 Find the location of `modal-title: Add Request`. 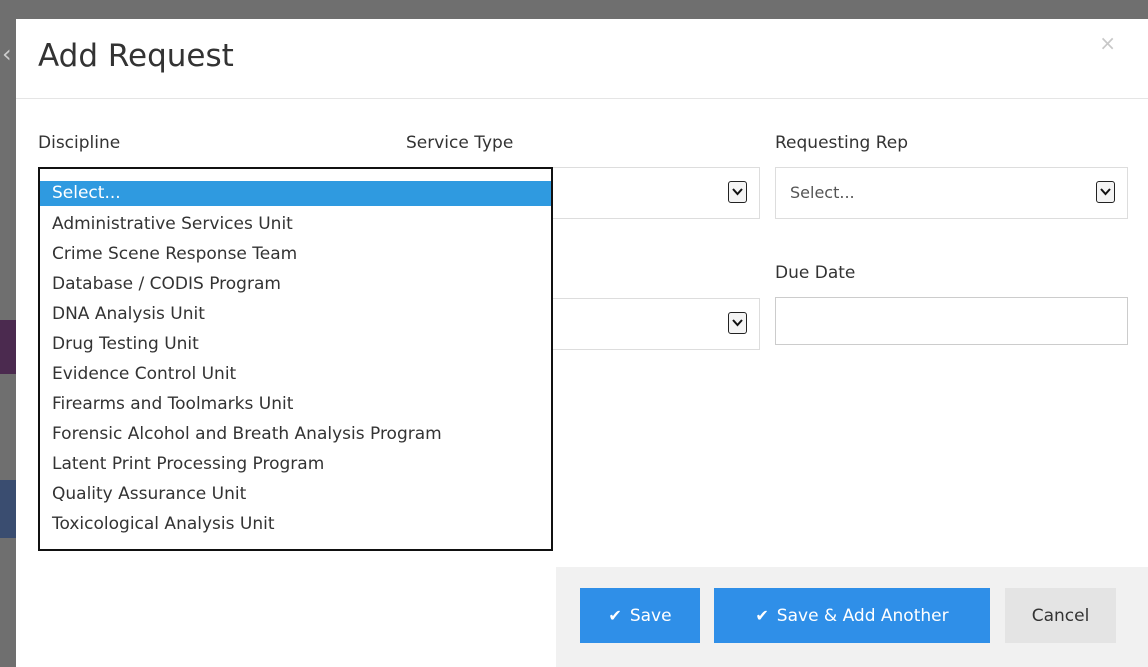

modal-title: Add Request is located at coordinates (136, 56).